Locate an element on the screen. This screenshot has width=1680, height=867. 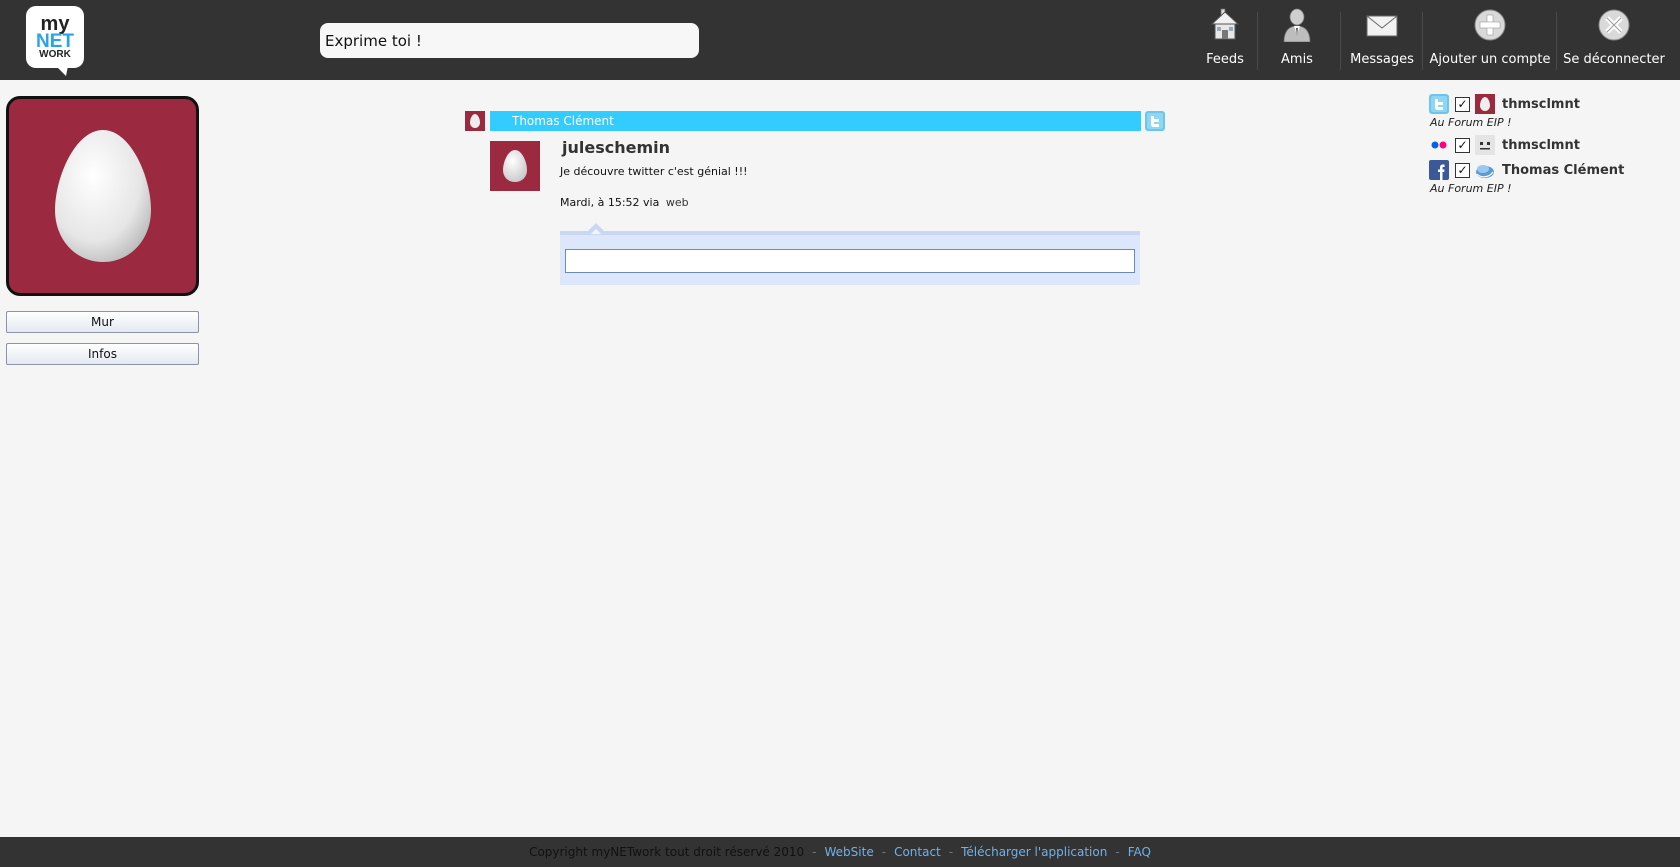
logo-line-3: WORK is located at coordinates (55, 55).